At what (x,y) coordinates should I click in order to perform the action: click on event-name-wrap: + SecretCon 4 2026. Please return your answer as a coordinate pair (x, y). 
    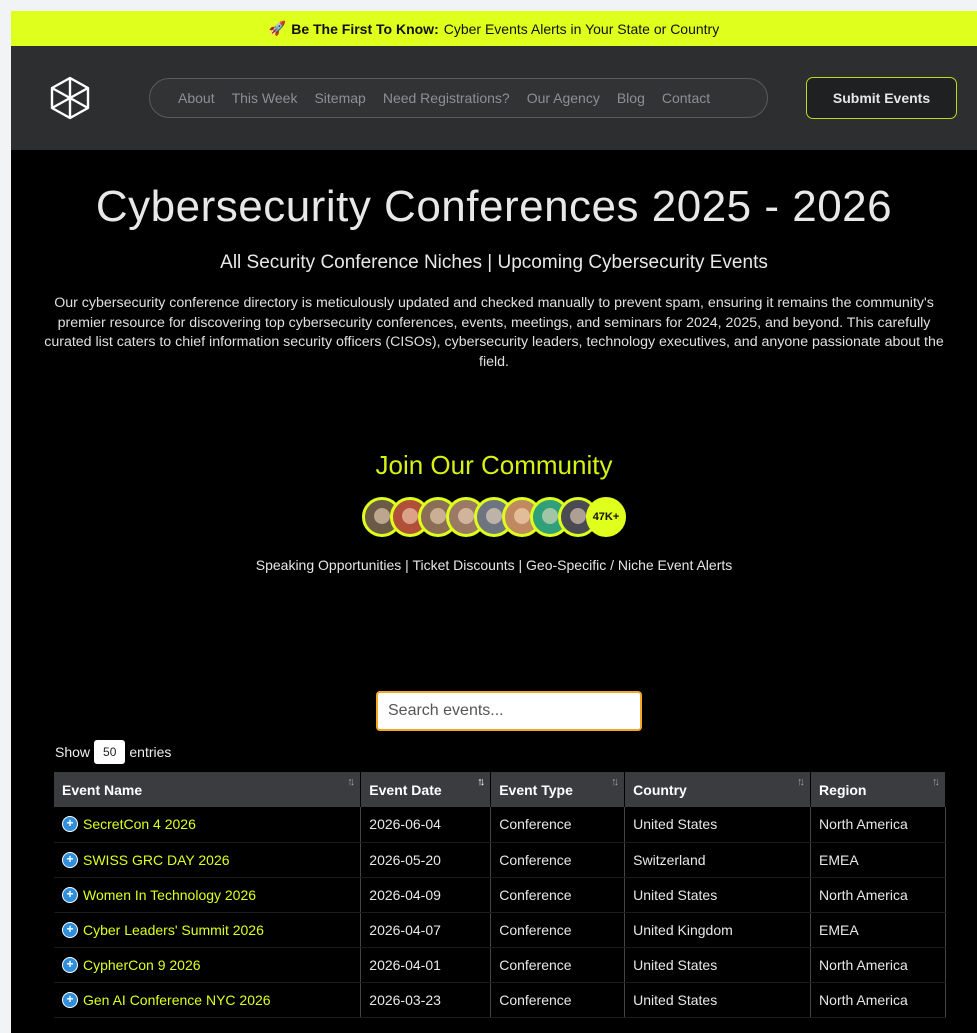
    Looking at the image, I should click on (207, 824).